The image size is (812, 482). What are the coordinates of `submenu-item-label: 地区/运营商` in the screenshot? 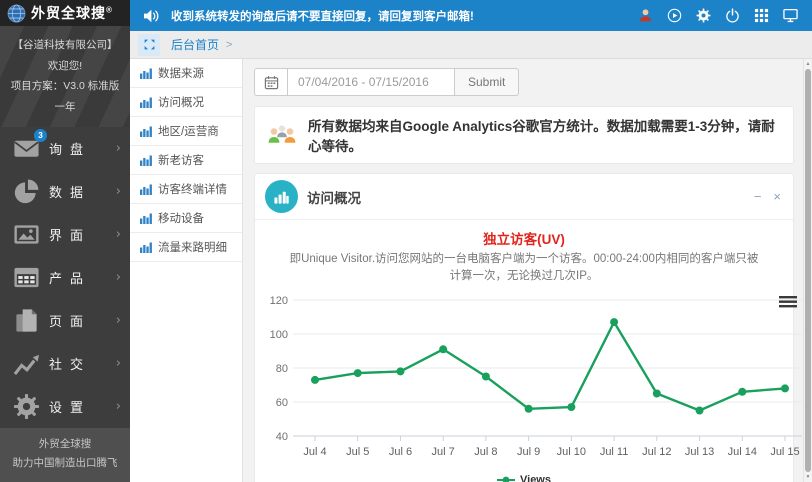 It's located at (188, 132).